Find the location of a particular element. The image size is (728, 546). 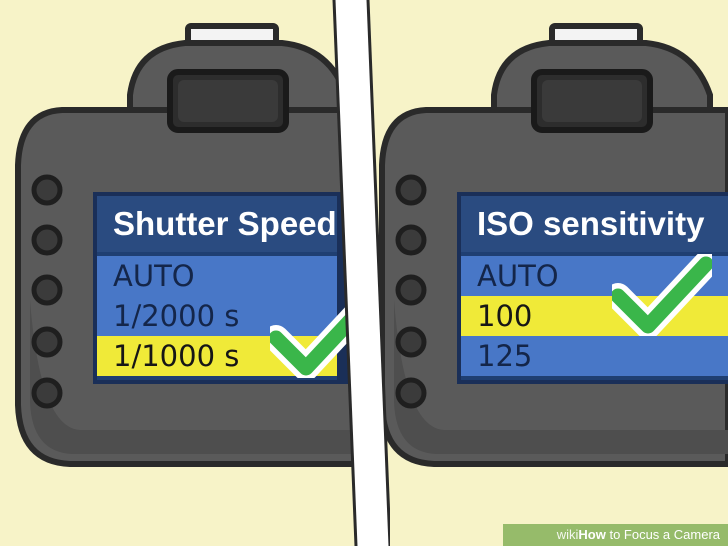

wikihow-footer: wikiHow to Focus a Camera is located at coordinates (615, 535).